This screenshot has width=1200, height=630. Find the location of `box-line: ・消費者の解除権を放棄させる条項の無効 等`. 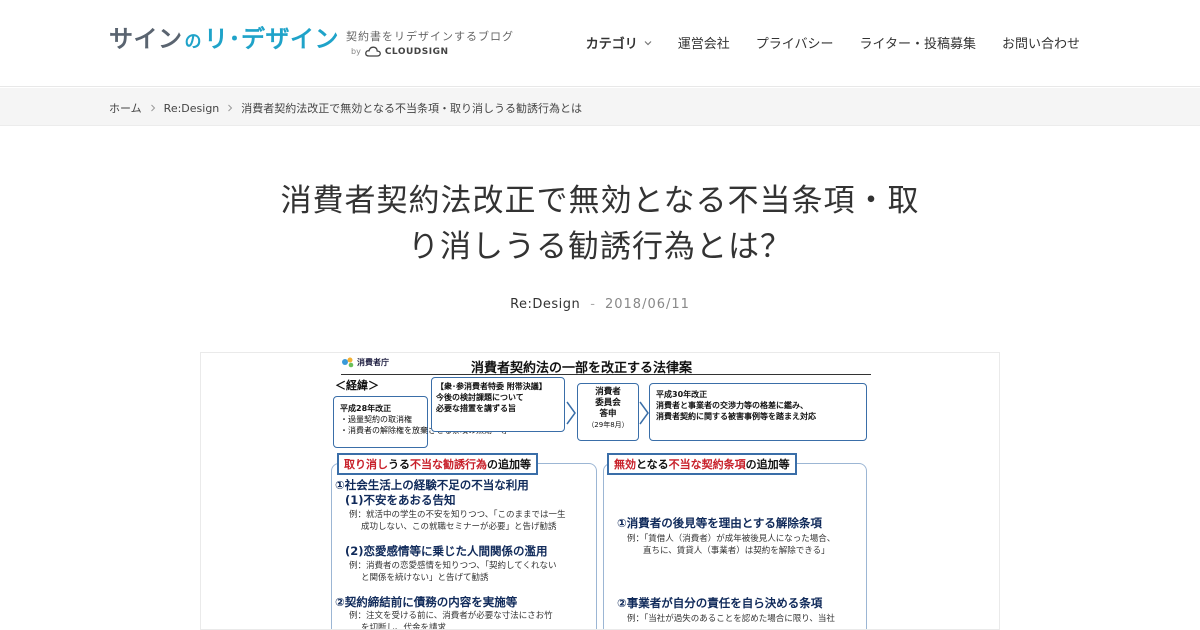

box-line: ・消費者の解除権を放棄させる条項の無効 等 is located at coordinates (424, 430).